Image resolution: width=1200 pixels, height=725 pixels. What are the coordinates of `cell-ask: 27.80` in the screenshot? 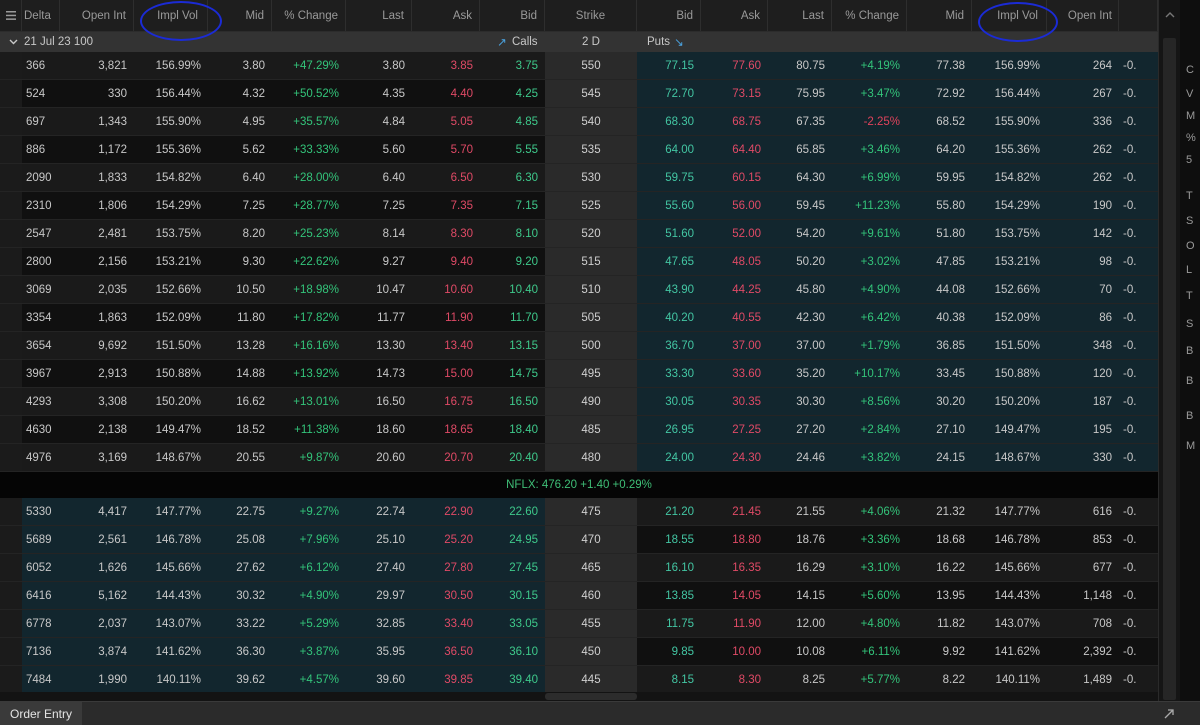 It's located at (446, 567).